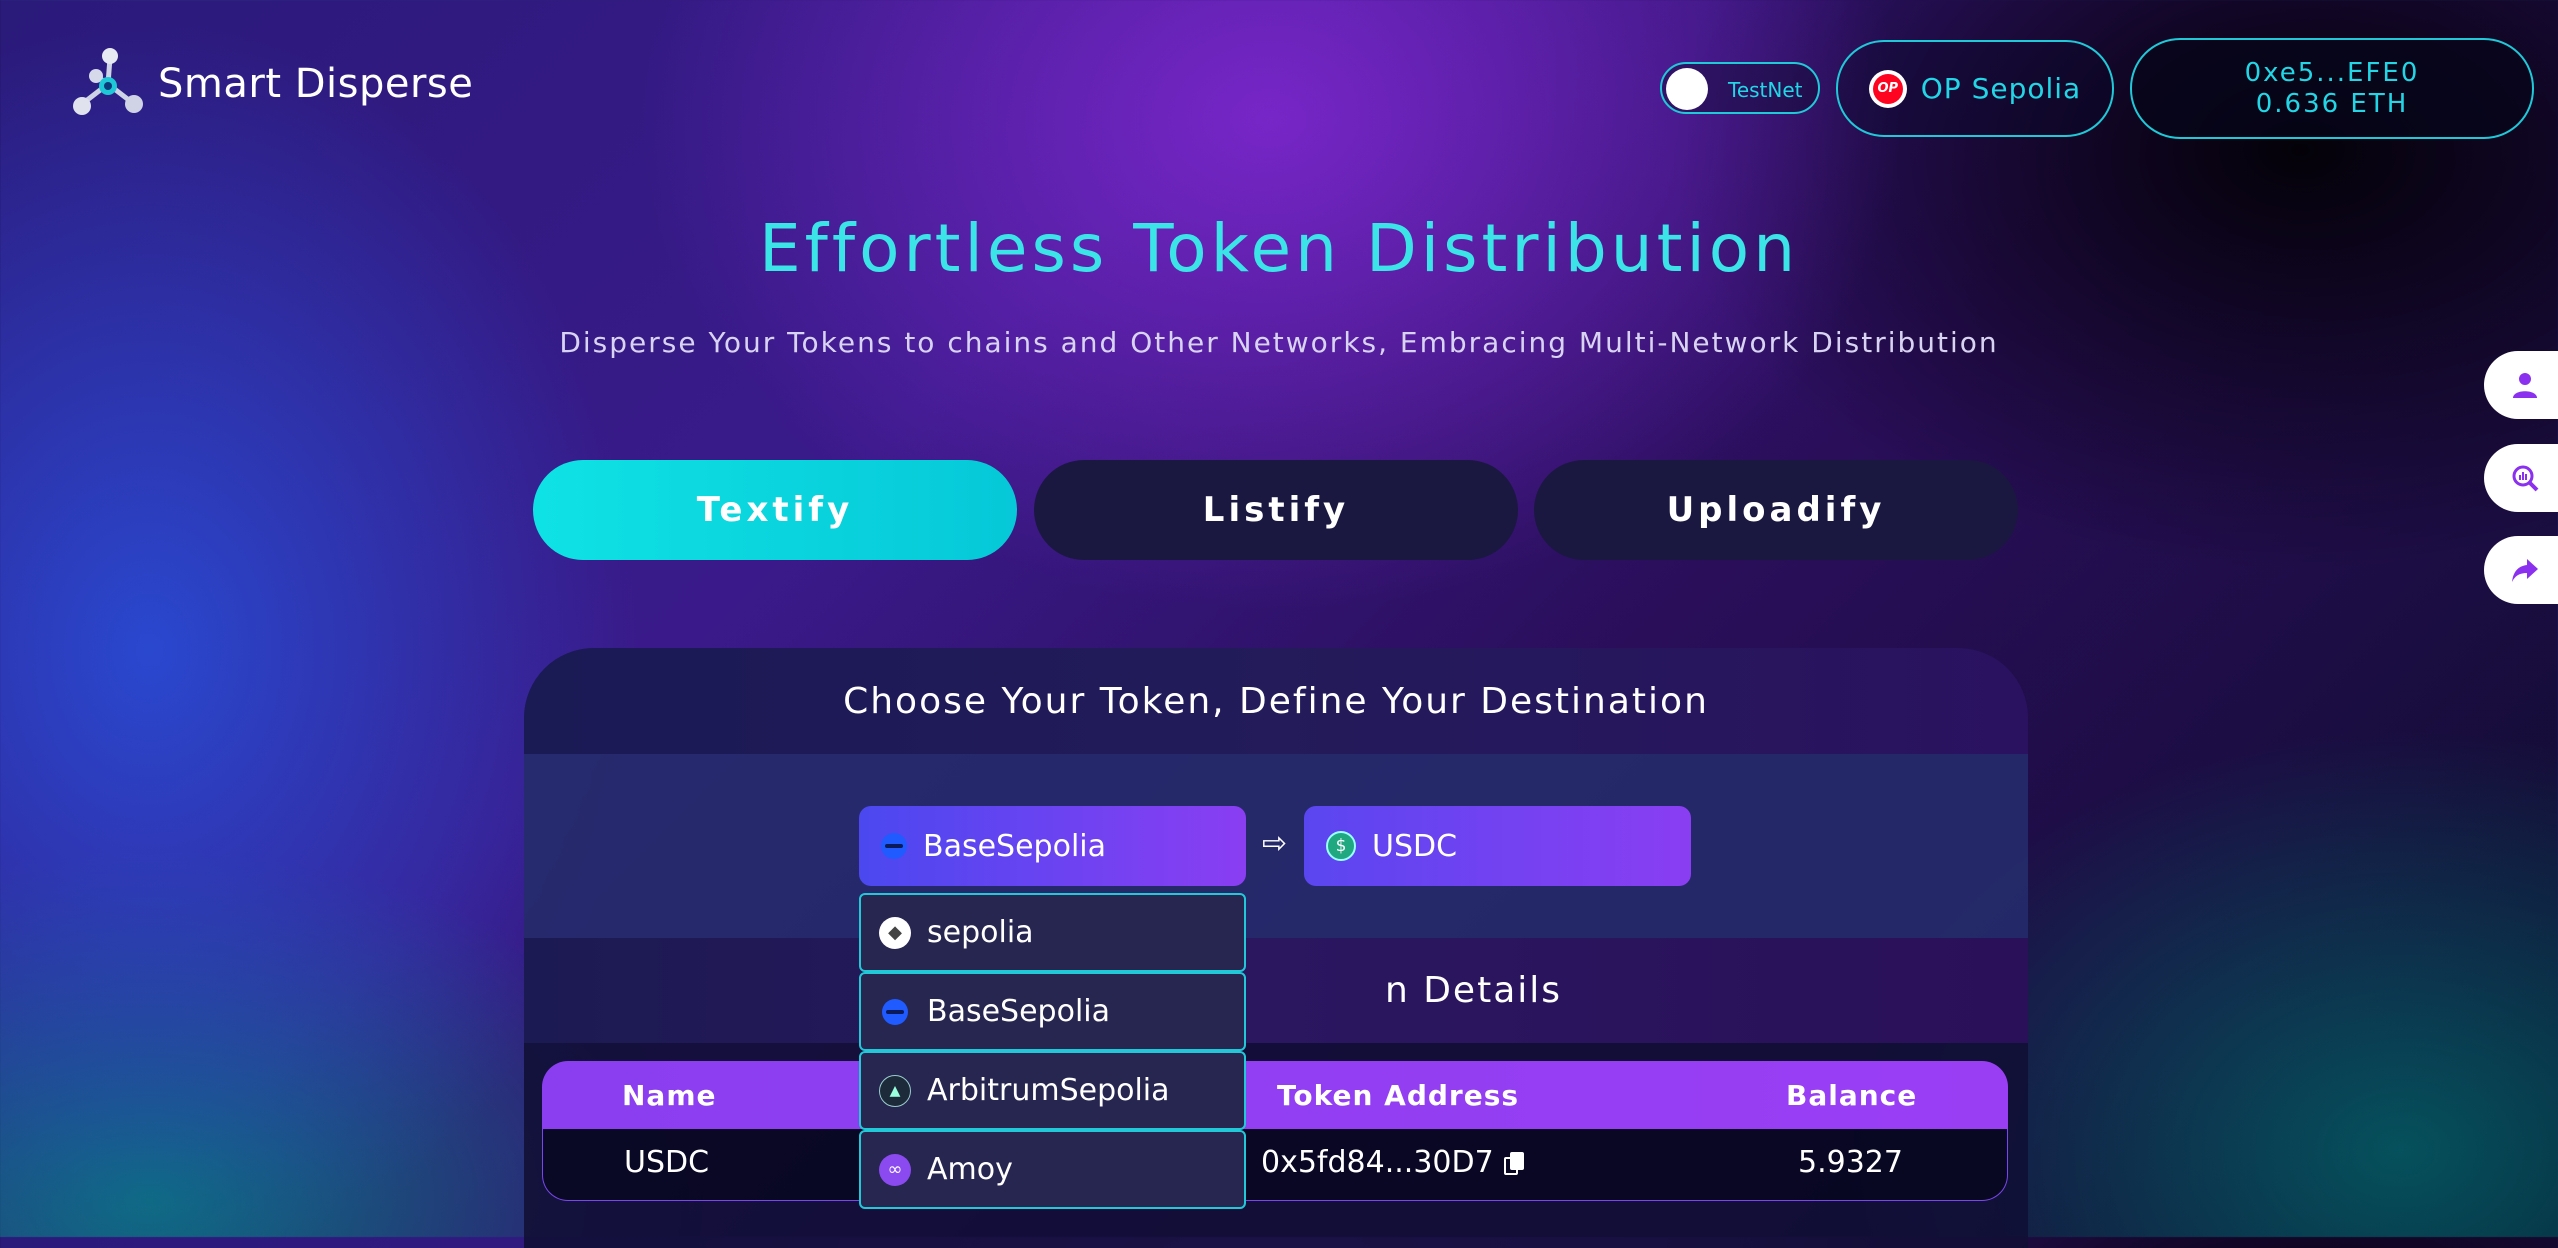  What do you see at coordinates (669, 1095) in the screenshot?
I see `column-header-name: Name` at bounding box center [669, 1095].